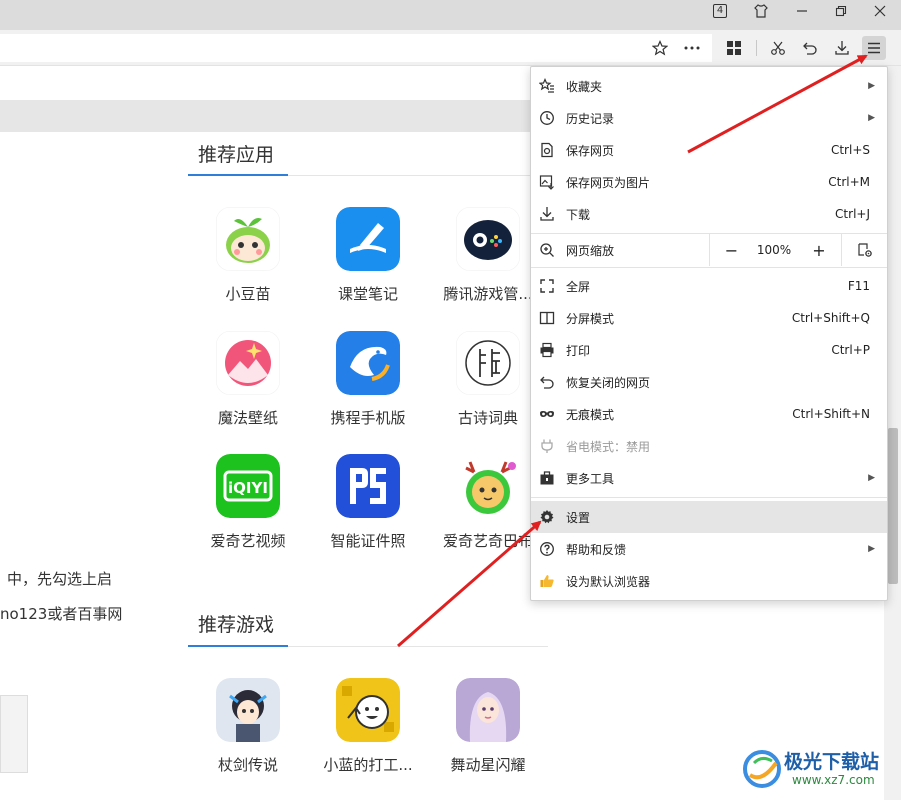 Image resolution: width=901 pixels, height=800 pixels. Describe the element at coordinates (832, 762) in the screenshot. I see `watermark-title: 极光下载站` at that location.